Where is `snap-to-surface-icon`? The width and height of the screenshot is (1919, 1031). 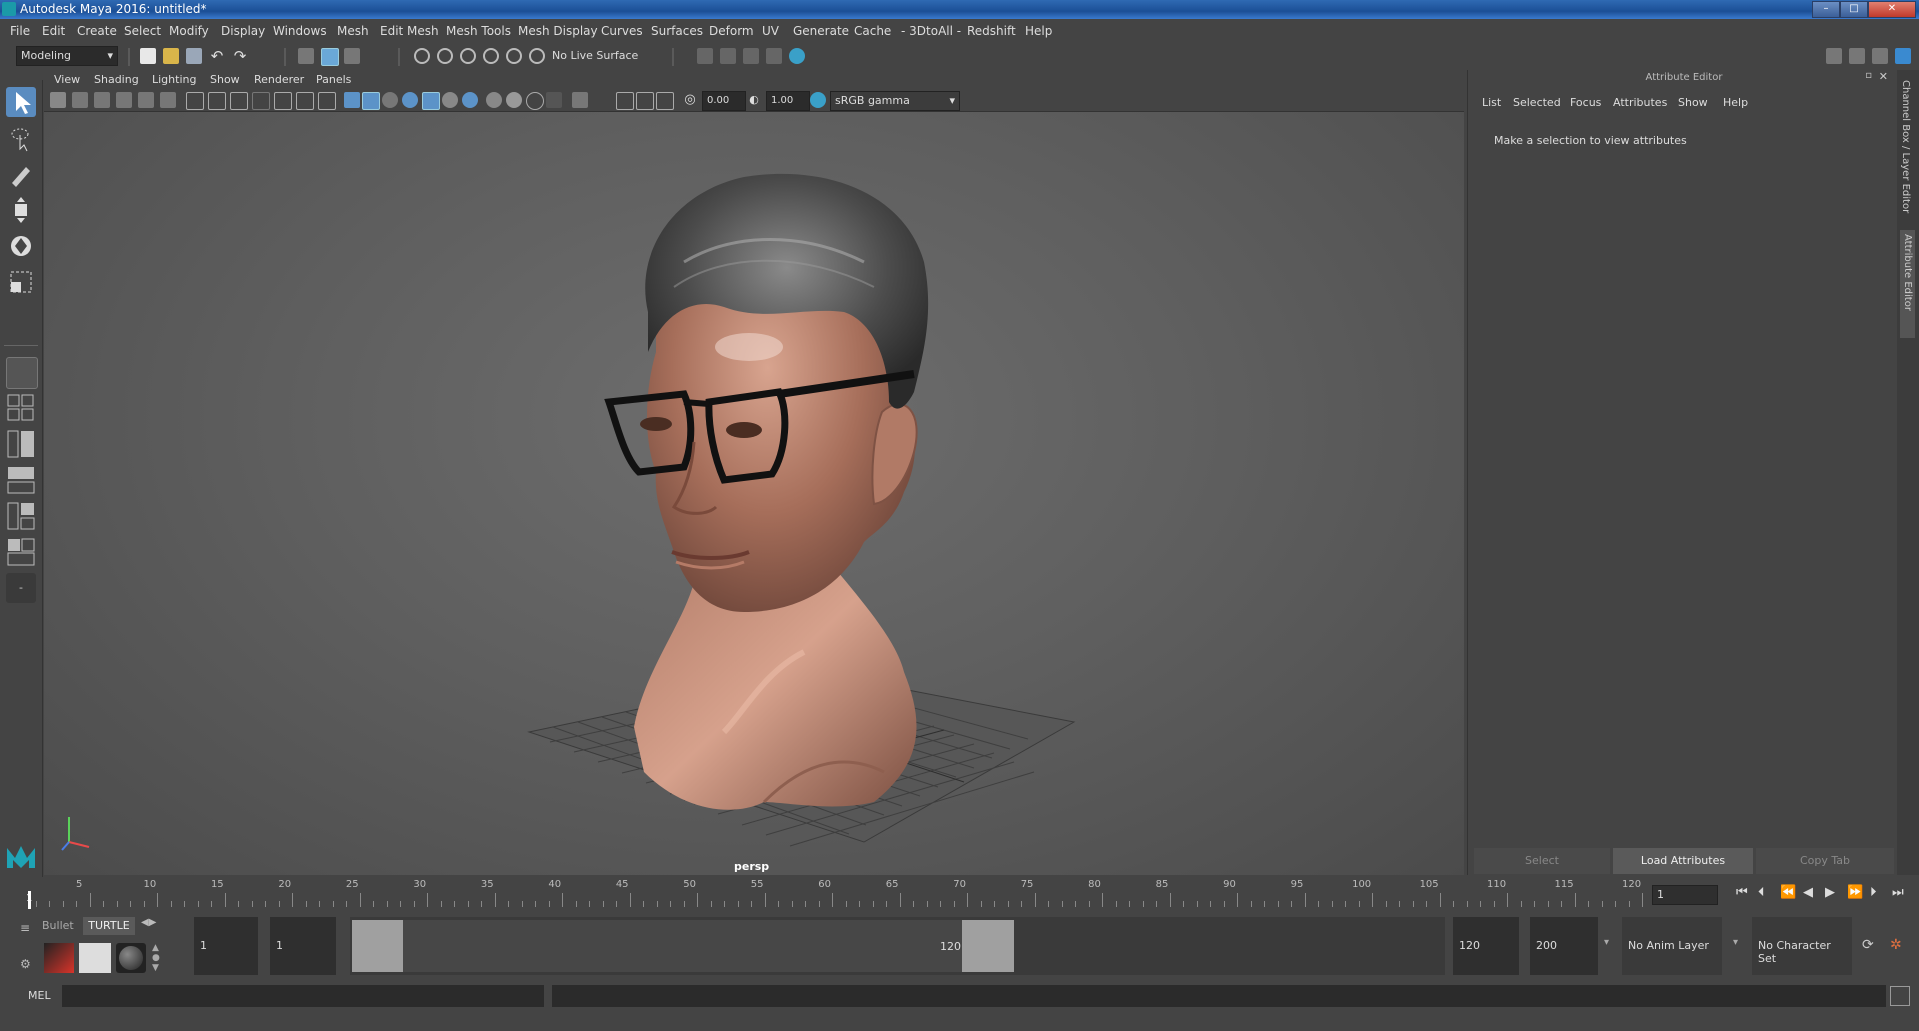
snap-to-surface-icon is located at coordinates (514, 56).